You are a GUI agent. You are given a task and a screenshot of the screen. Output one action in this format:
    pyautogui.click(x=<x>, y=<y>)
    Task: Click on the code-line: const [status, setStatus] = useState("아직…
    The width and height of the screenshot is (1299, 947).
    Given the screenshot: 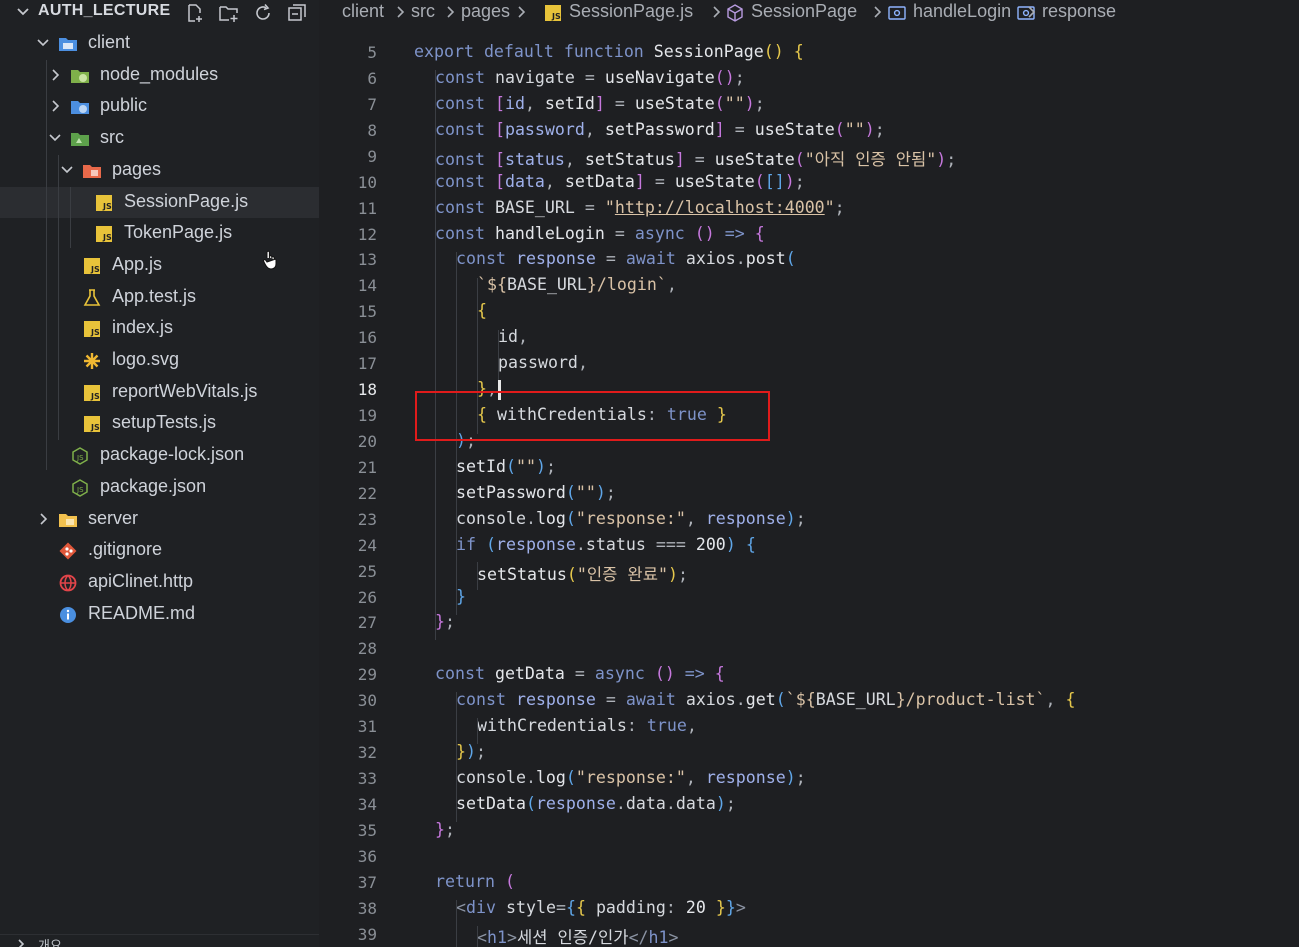 What is the action you would take?
    pyautogui.click(x=695, y=158)
    